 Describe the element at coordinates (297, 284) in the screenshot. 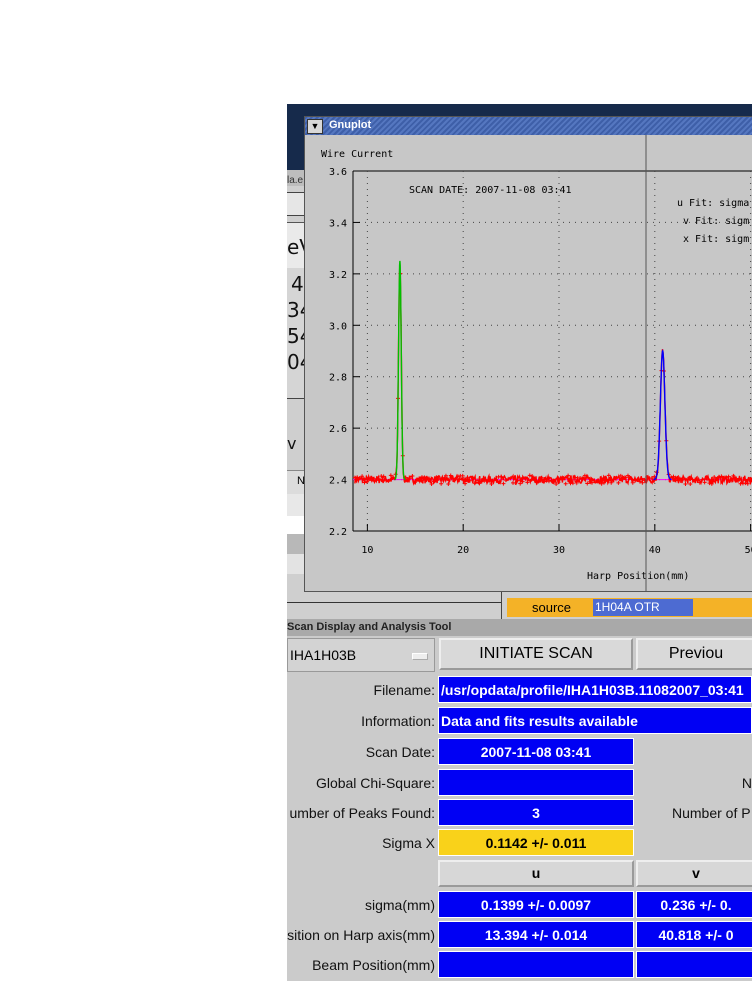

I see `bg-fragment: 4` at that location.